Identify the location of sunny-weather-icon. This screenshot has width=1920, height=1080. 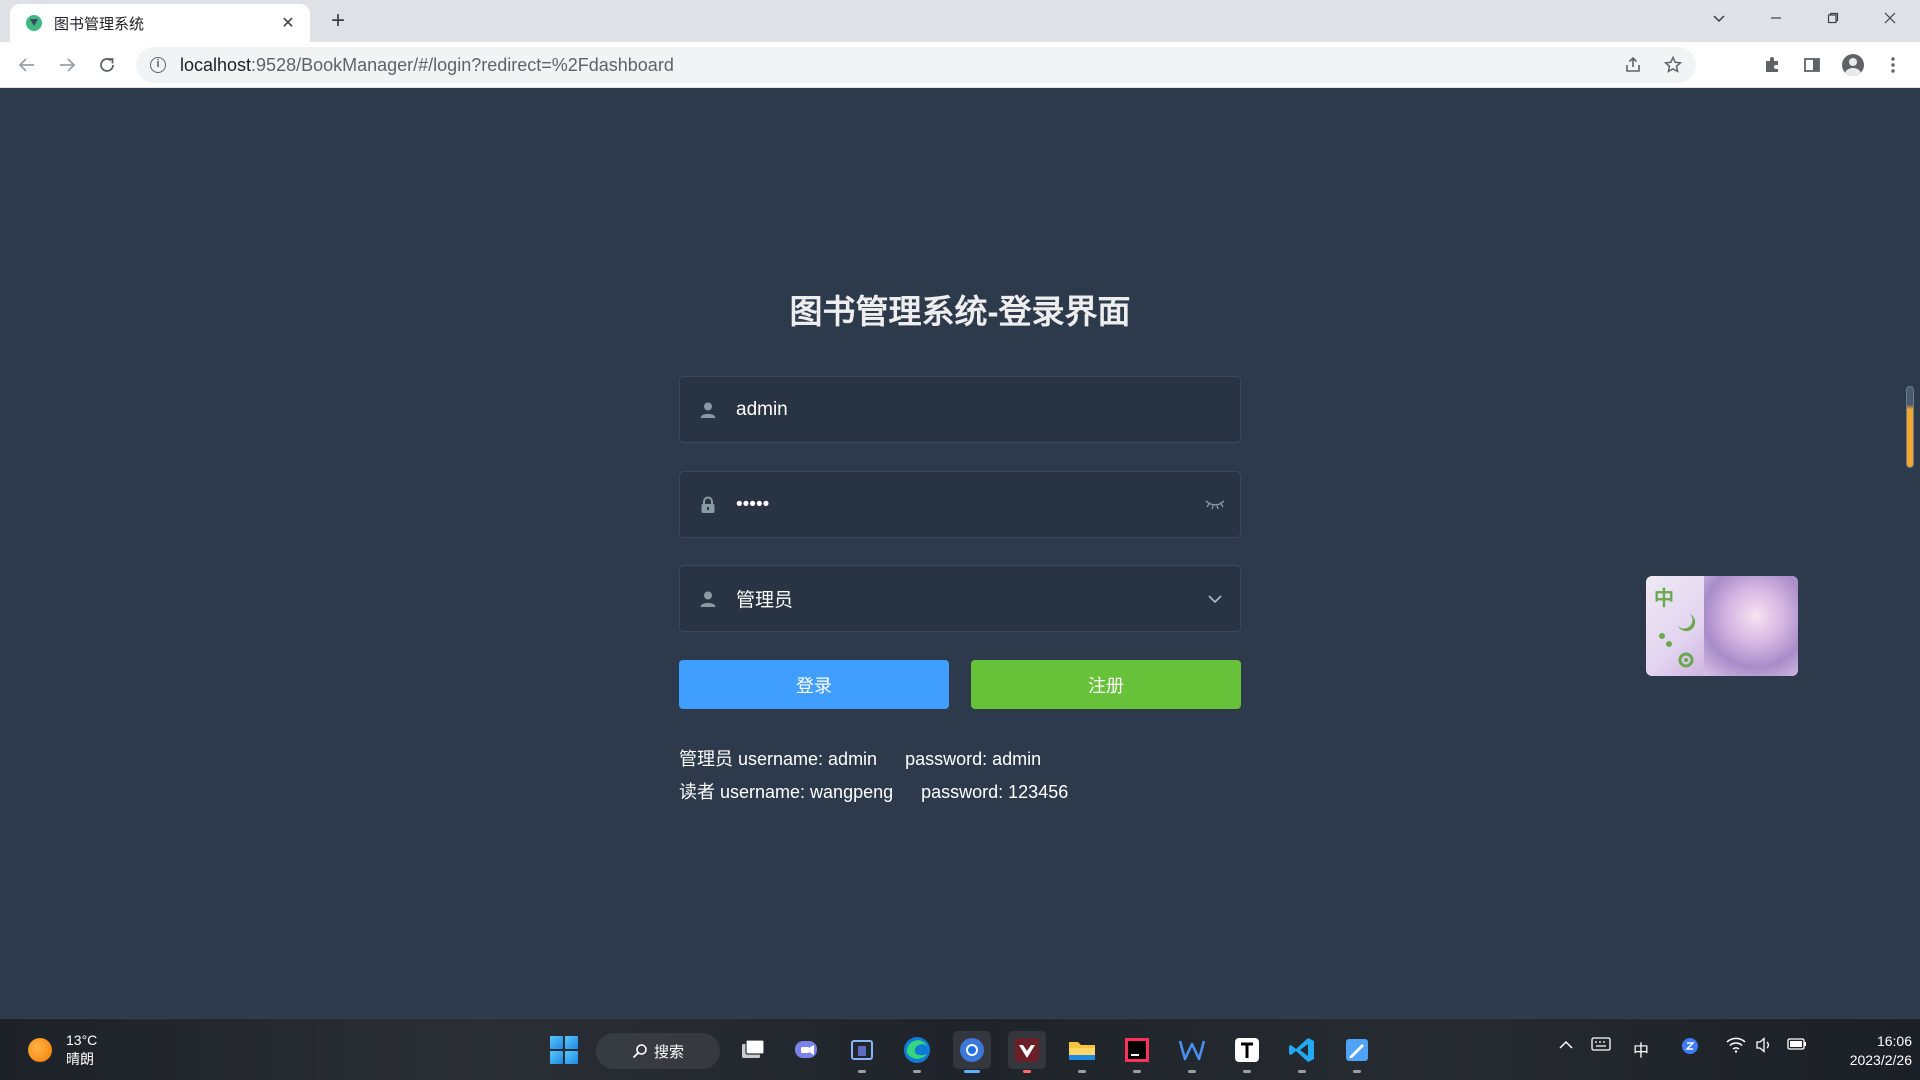
(40, 1050).